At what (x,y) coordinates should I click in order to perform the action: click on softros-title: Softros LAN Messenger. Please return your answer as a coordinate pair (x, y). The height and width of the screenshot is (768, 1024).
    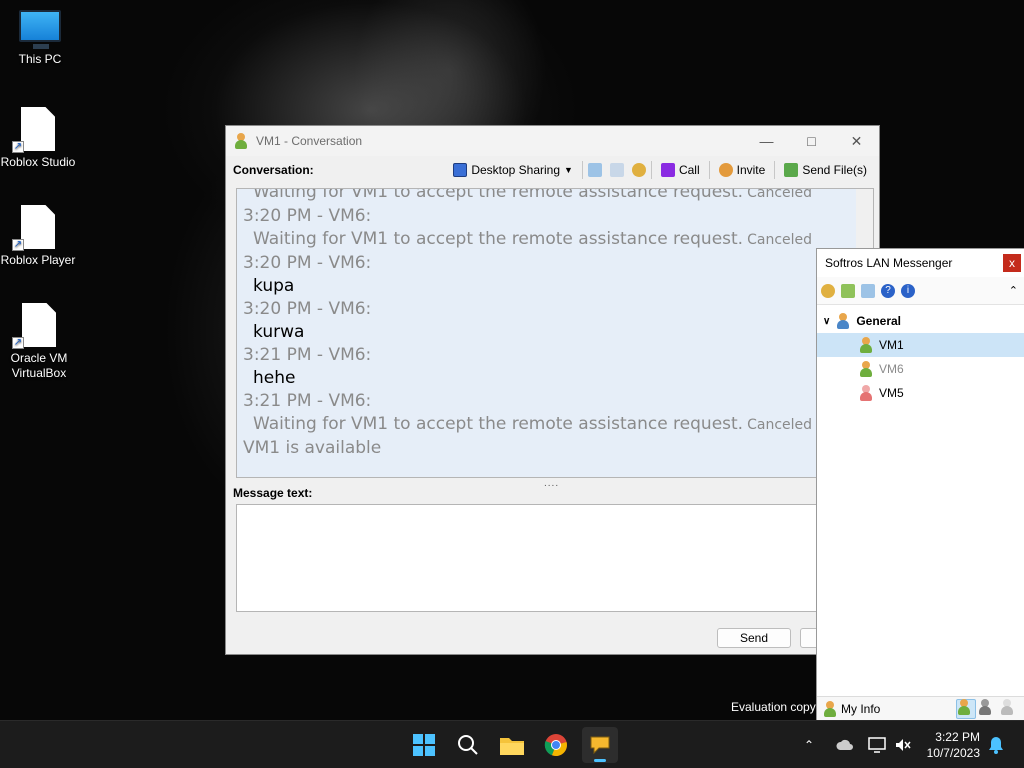
    Looking at the image, I should click on (889, 263).